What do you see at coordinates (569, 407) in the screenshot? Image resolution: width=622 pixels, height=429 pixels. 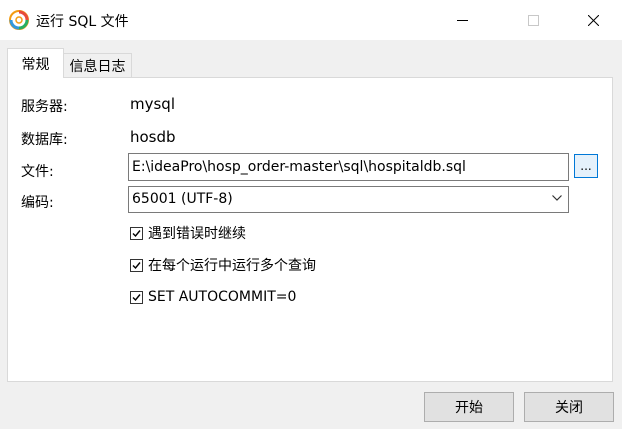 I see `close-button: 关闭` at bounding box center [569, 407].